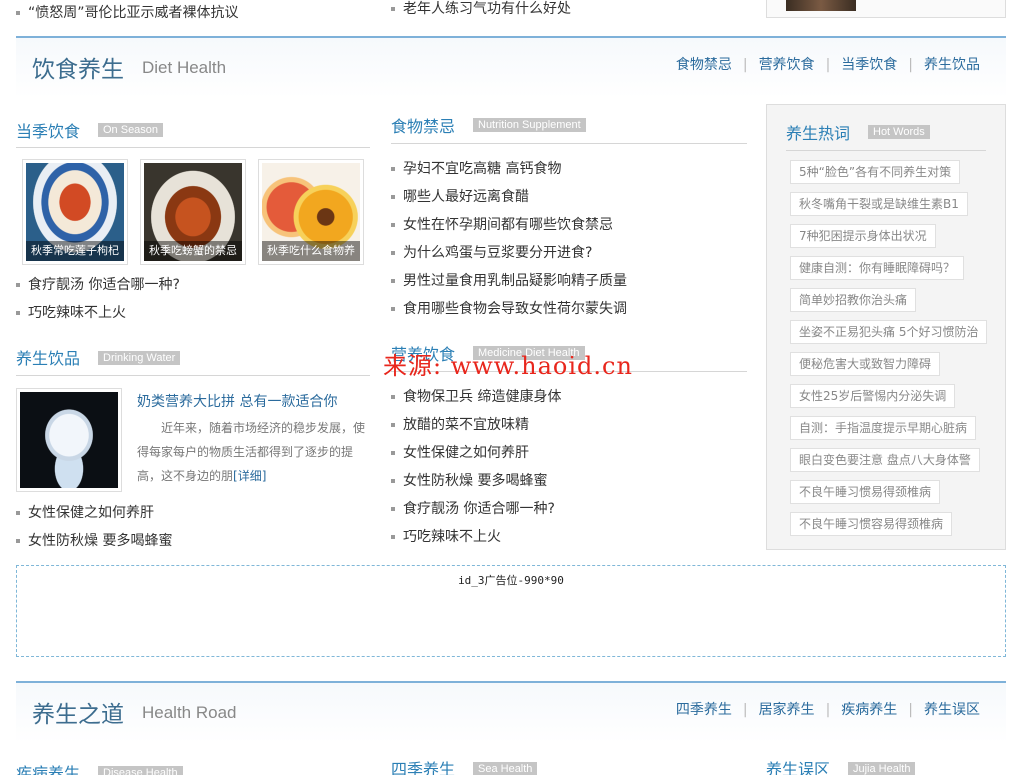 This screenshot has height=775, width=1013. Describe the element at coordinates (863, 236) in the screenshot. I see `hot-word-chip: 7种犯困提示身体出状况` at that location.